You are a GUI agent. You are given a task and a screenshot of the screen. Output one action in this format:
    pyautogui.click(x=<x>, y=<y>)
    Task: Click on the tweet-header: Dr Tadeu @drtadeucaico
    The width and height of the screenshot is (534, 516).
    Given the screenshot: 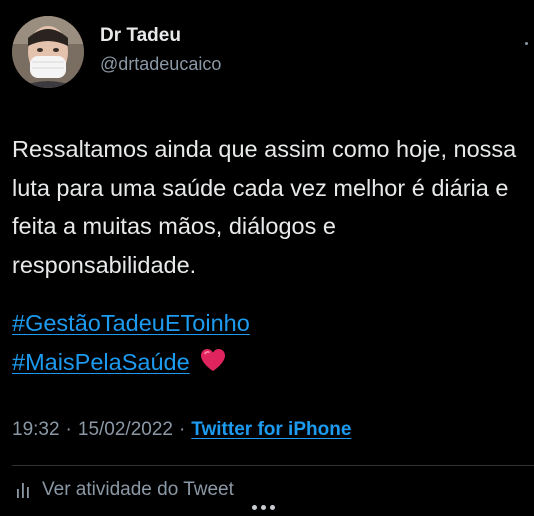 What is the action you would take?
    pyautogui.click(x=116, y=52)
    